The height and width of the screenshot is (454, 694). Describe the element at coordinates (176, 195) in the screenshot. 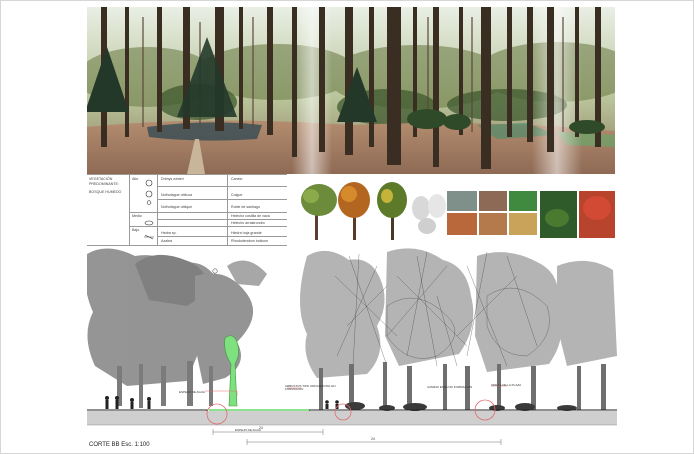

I see `species-sci-2: Nothofague oblicua` at that location.